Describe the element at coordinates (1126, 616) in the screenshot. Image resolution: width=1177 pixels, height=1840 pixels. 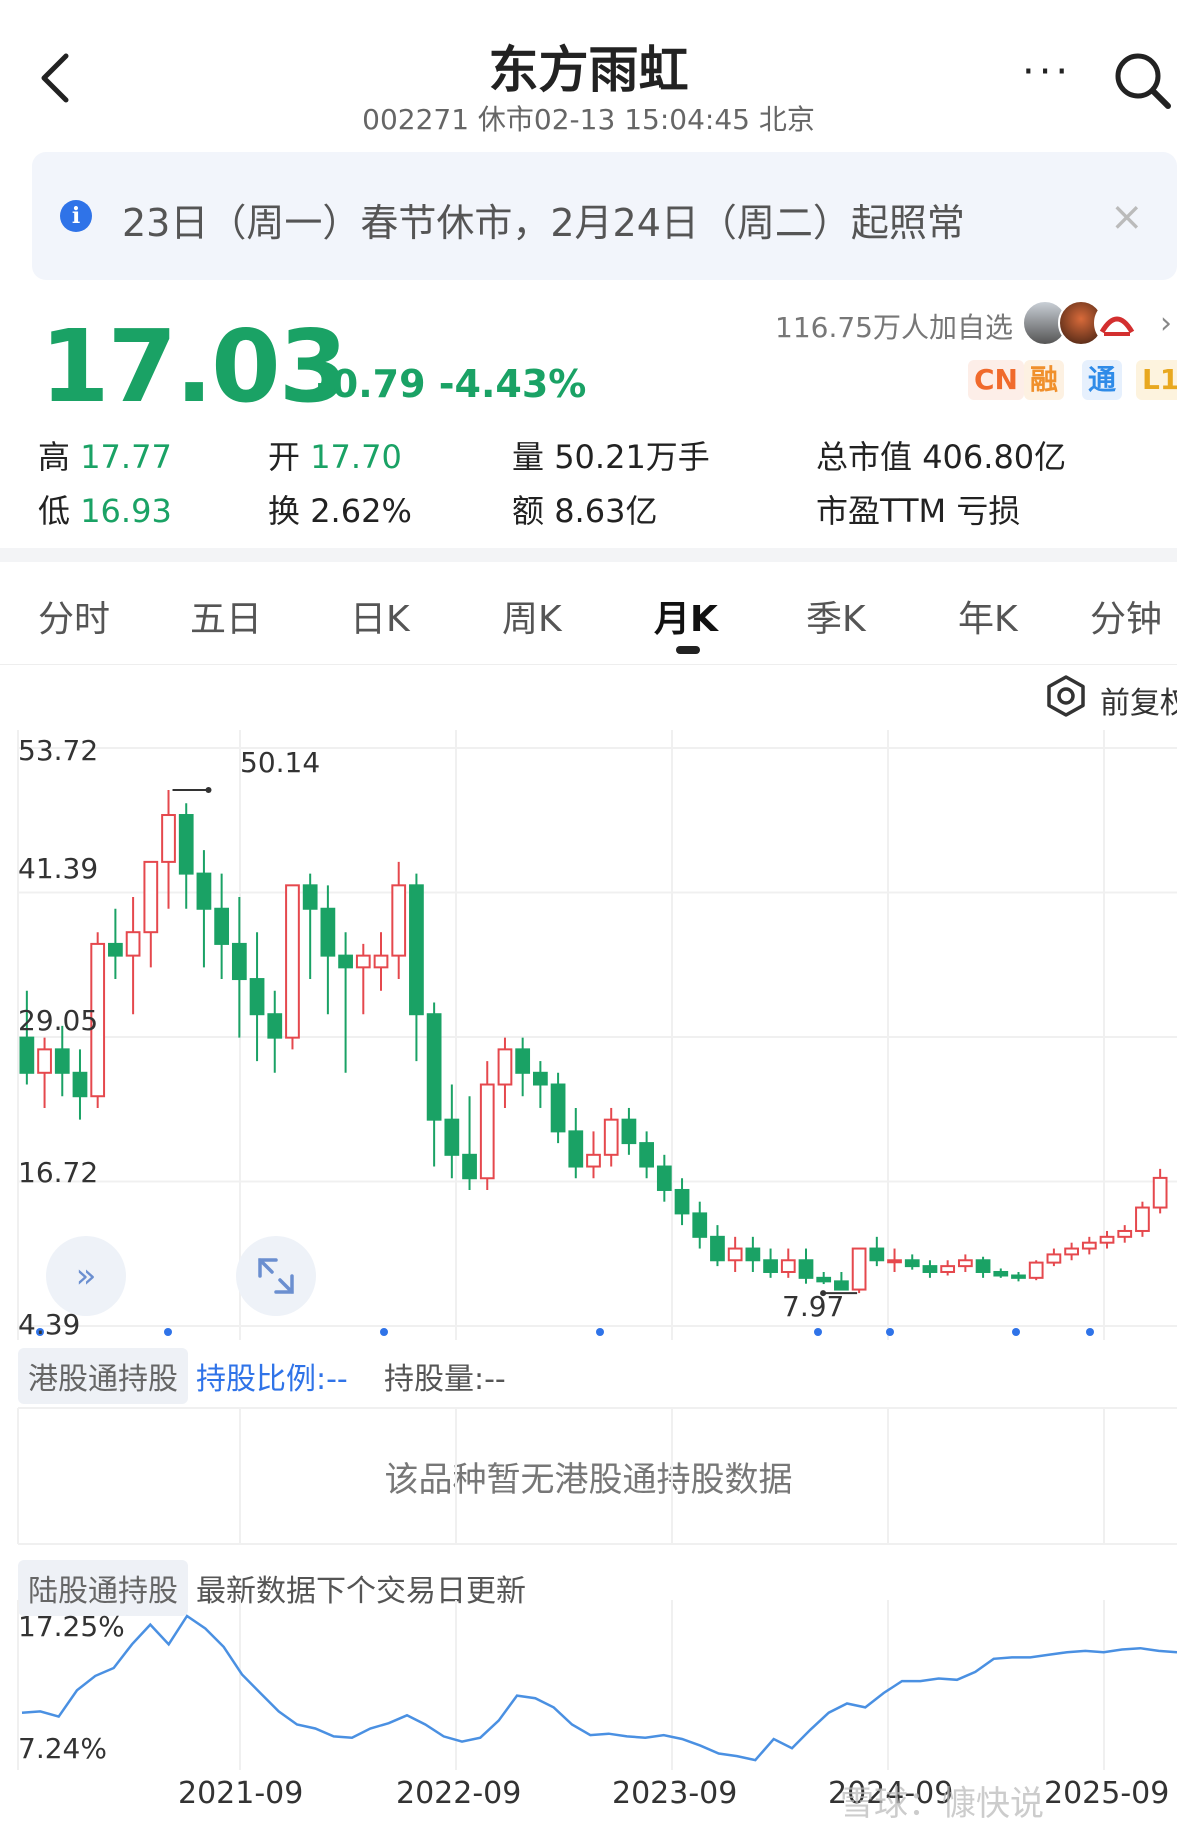
I see `tab-minute: 分钟` at that location.